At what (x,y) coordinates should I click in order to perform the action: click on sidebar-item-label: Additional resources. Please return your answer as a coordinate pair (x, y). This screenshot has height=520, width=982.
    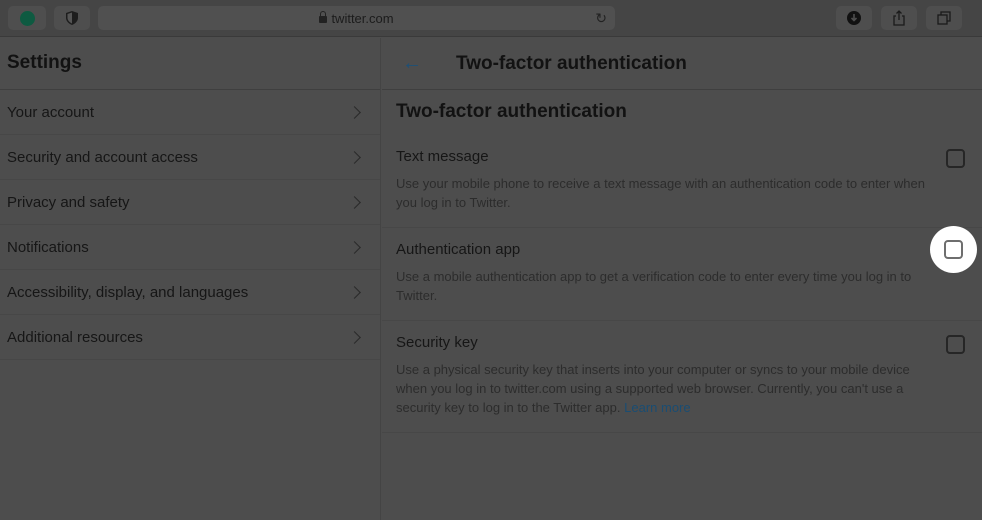
    Looking at the image, I should click on (75, 337).